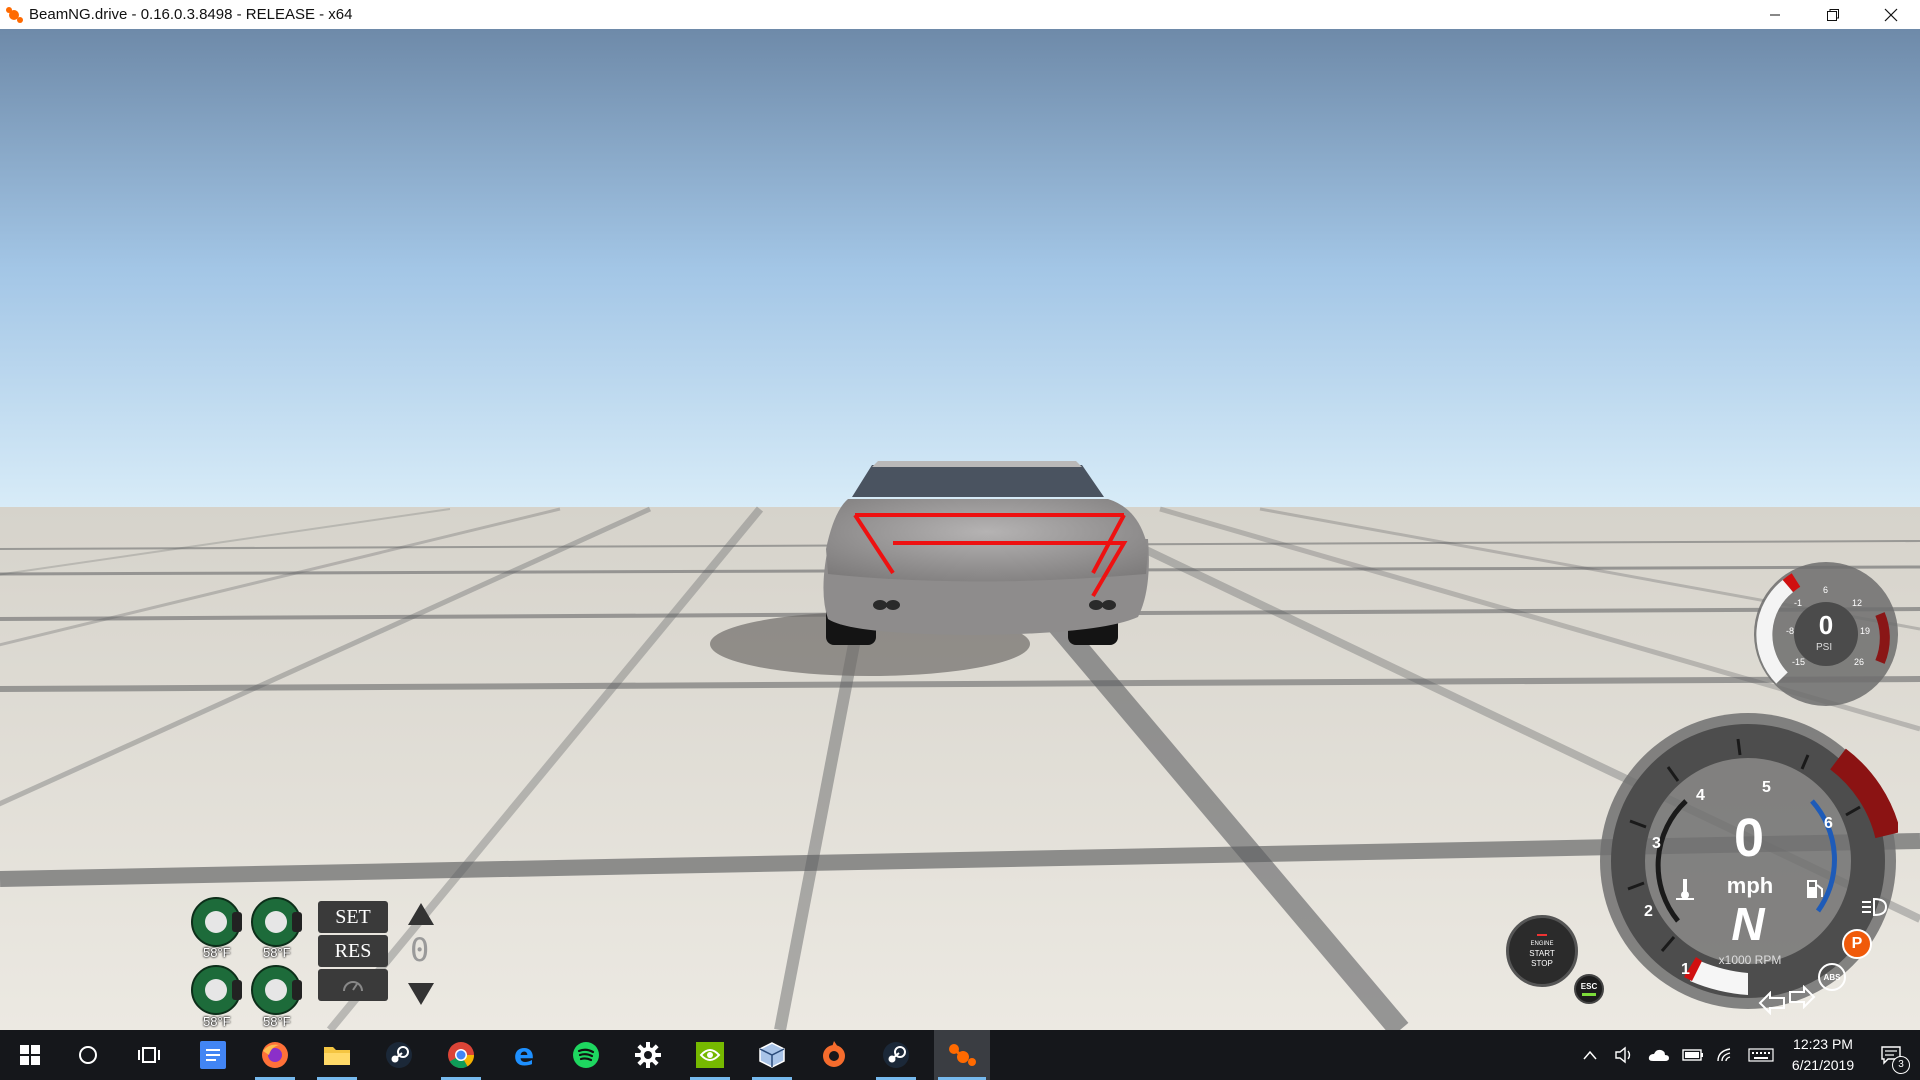 The image size is (1920, 1080). I want to click on edge-icon: e, so click(524, 1055).